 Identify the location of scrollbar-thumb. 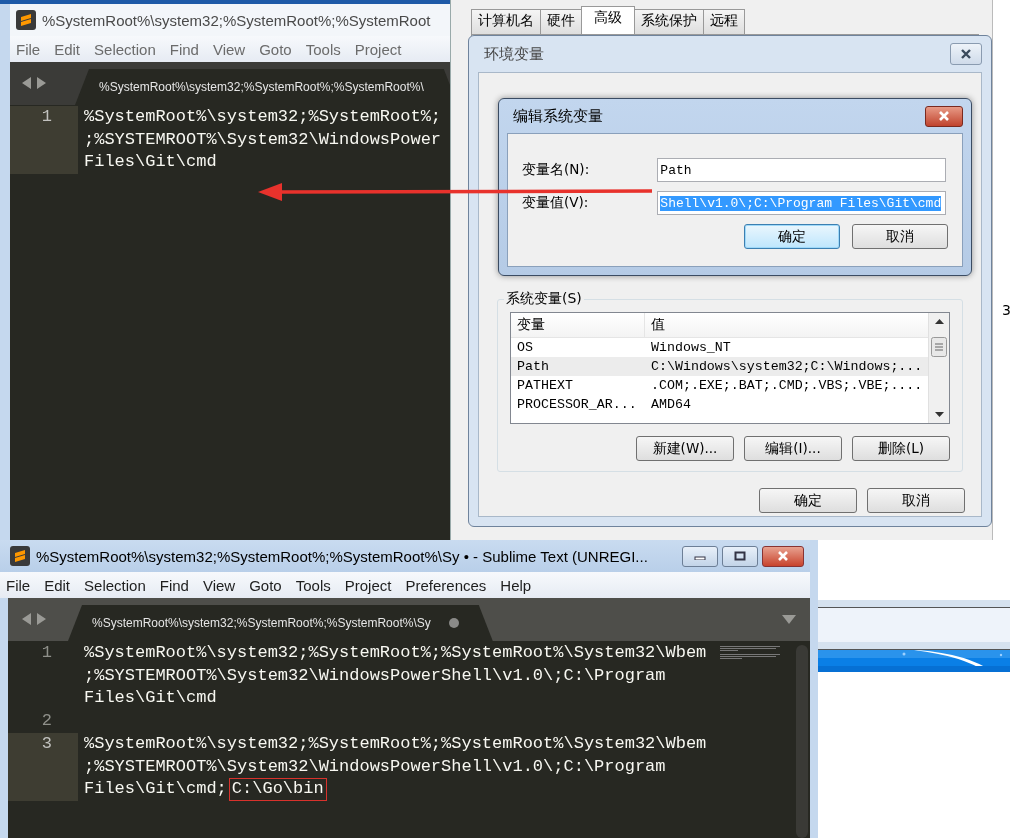
(939, 347).